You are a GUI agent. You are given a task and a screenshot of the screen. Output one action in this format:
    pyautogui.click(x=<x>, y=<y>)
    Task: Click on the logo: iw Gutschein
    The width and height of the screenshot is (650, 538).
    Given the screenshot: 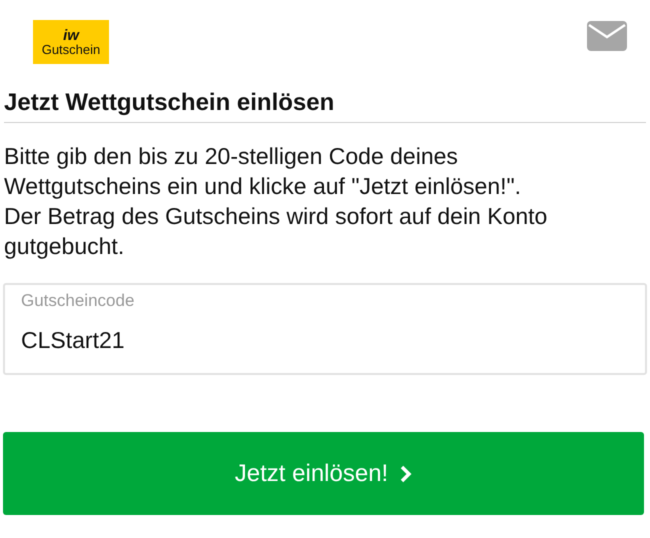 What is the action you would take?
    pyautogui.click(x=71, y=42)
    